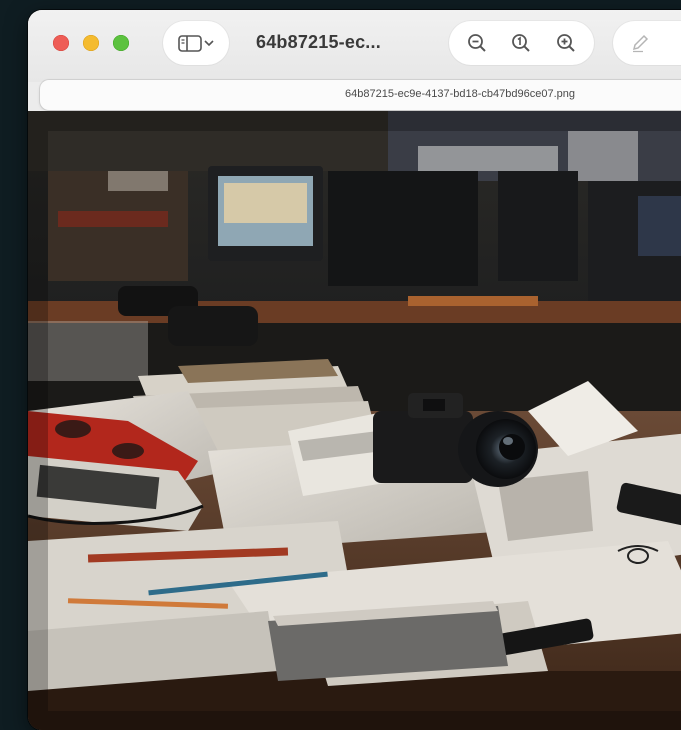  Describe the element at coordinates (566, 43) in the screenshot. I see `zoom-in-icon` at that location.